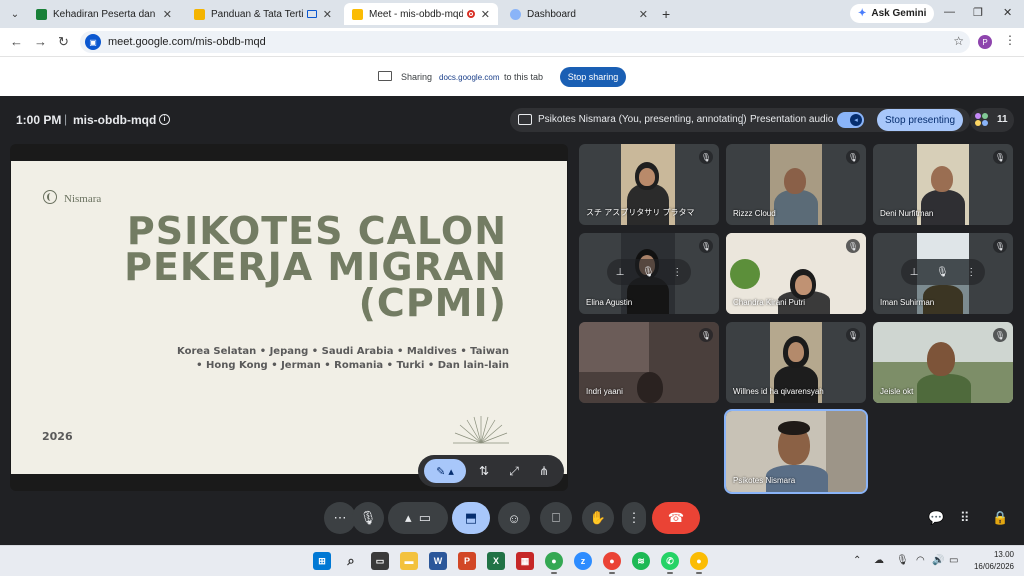  I want to click on wifi-icon: ◠, so click(920, 560).